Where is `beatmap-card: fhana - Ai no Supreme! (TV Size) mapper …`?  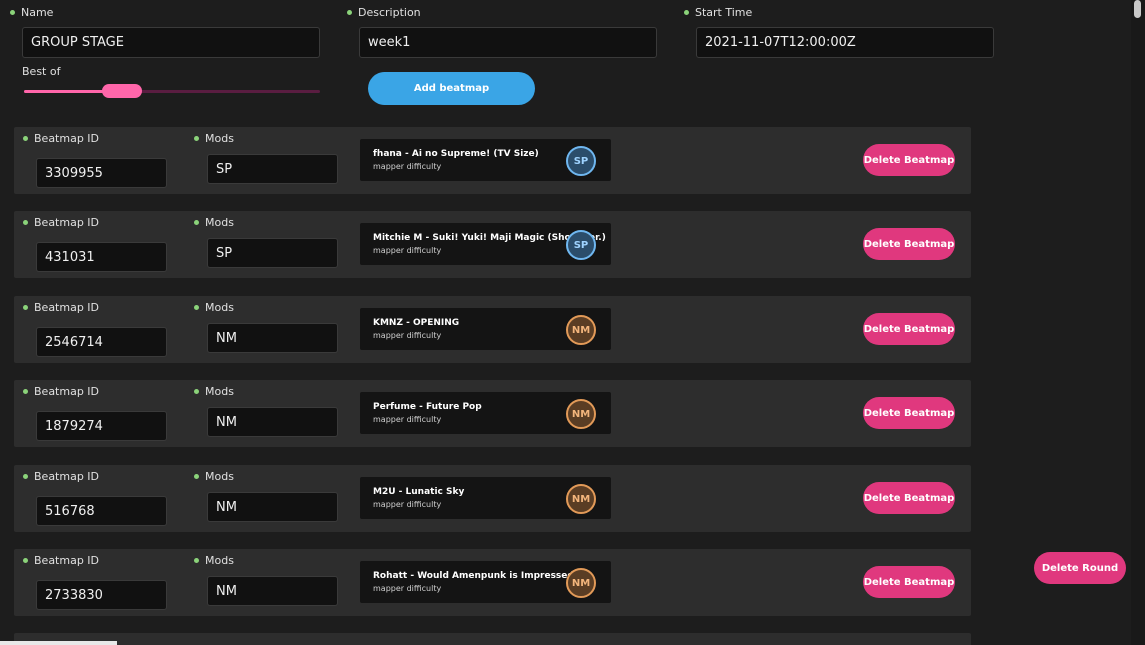
beatmap-card: fhana - Ai no Supreme! (TV Size) mapper … is located at coordinates (485, 160).